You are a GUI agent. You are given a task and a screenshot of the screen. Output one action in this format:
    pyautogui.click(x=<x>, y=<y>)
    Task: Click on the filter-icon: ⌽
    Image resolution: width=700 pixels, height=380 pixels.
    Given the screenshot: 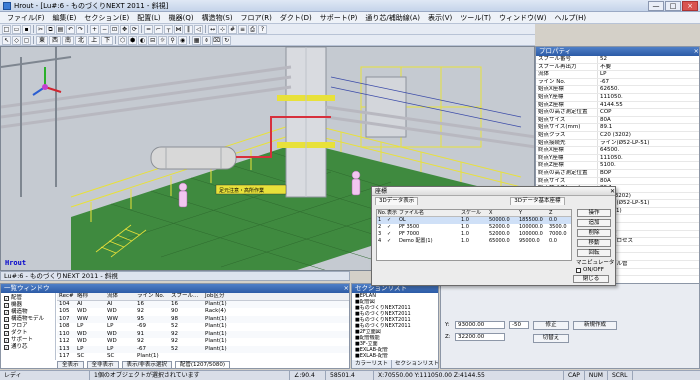 What is the action you would take?
    pyautogui.click(x=207, y=40)
    